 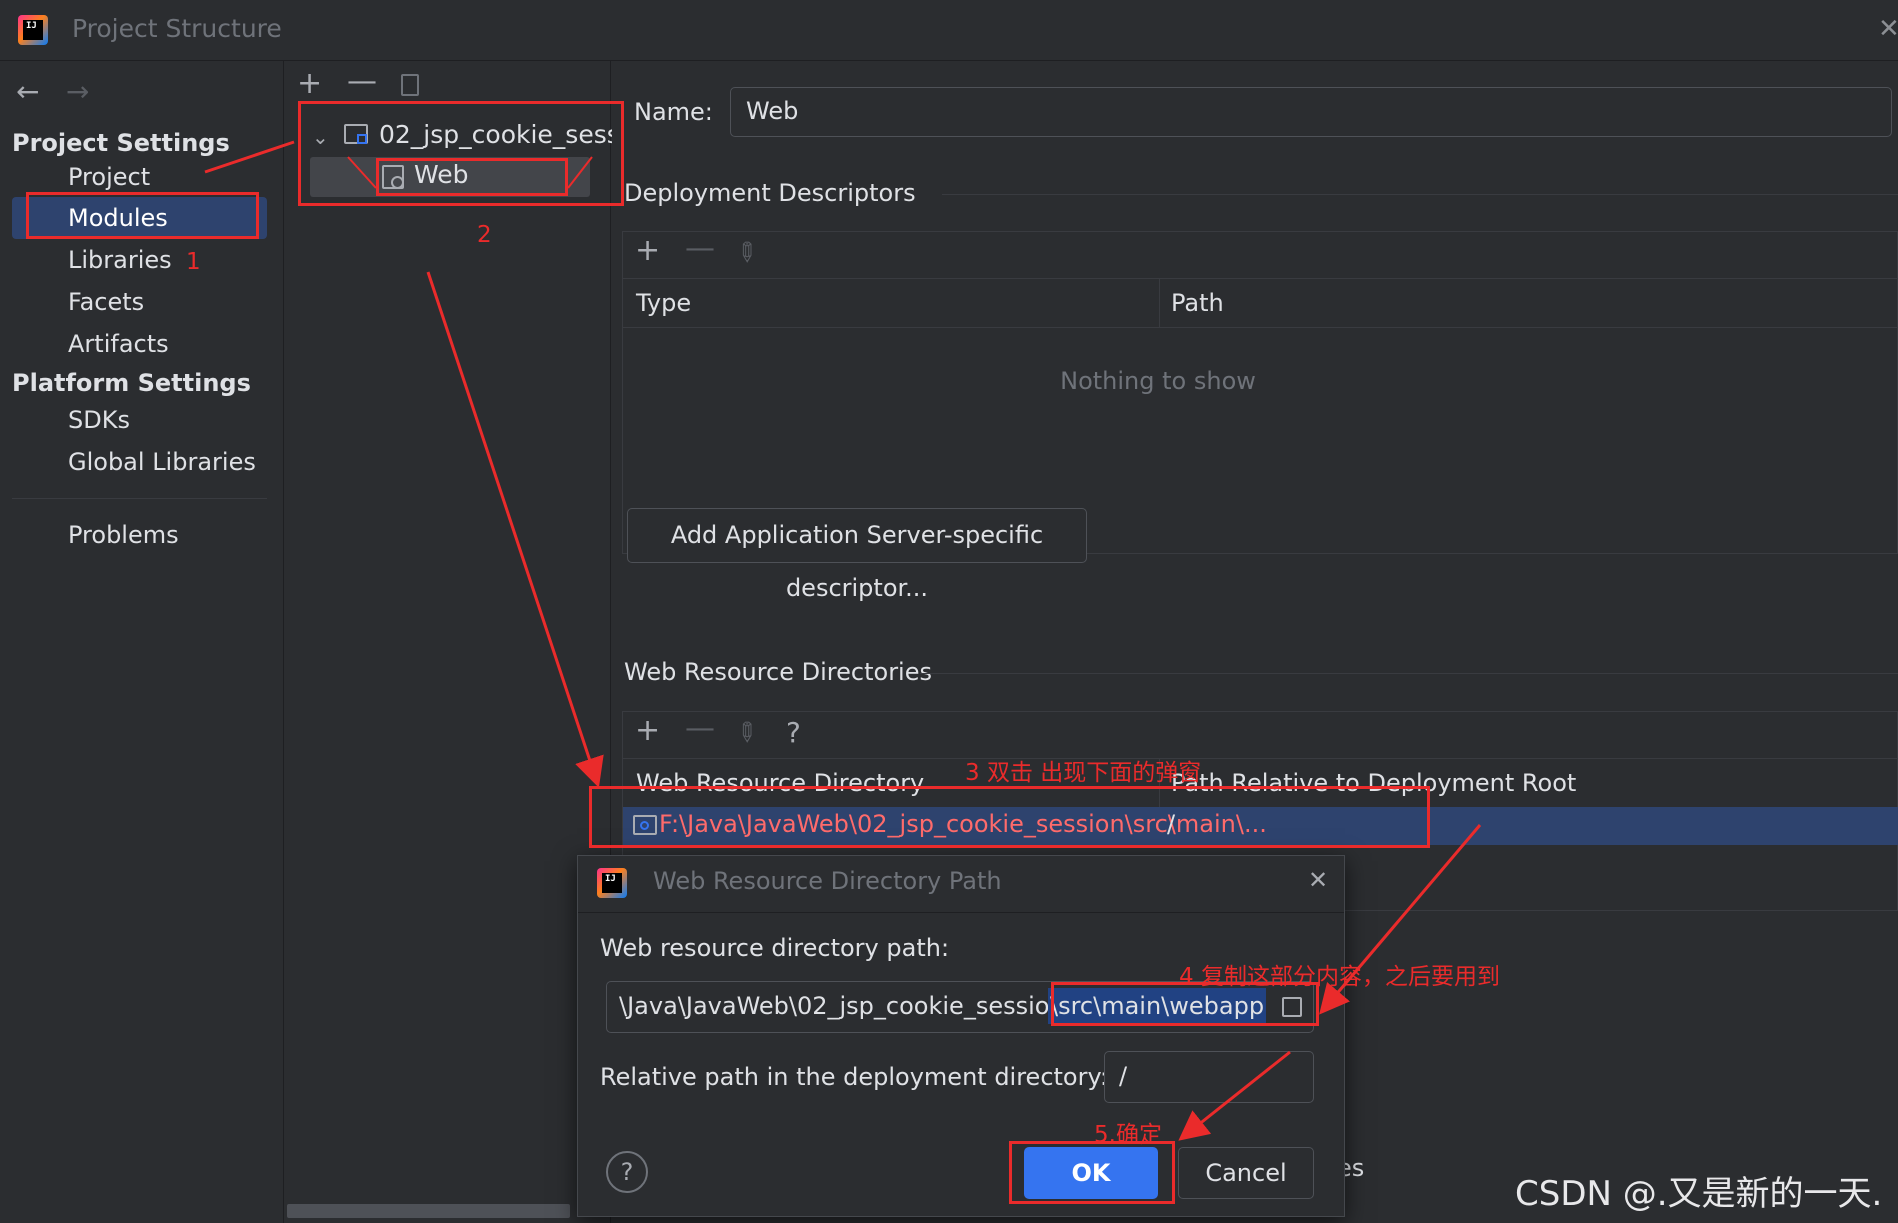 I want to click on annotation-box-path, so click(x=1185, y=1004).